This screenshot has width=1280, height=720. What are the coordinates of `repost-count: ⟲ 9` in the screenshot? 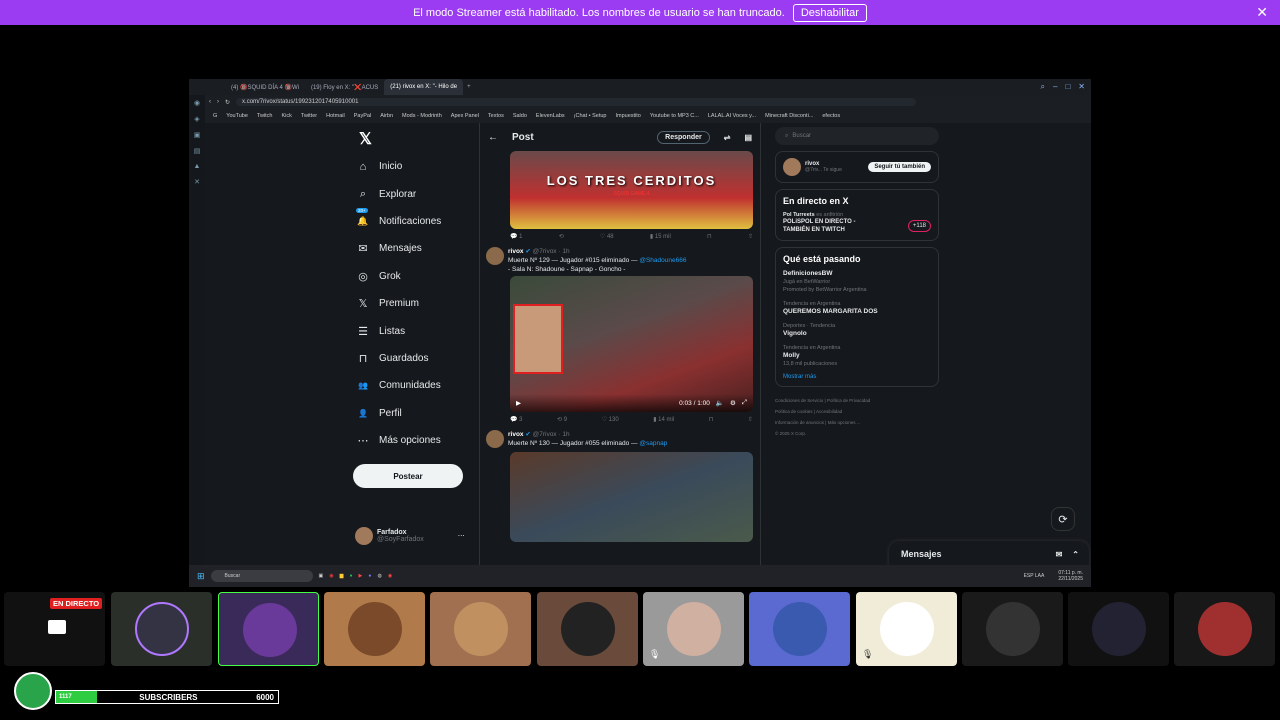 It's located at (562, 419).